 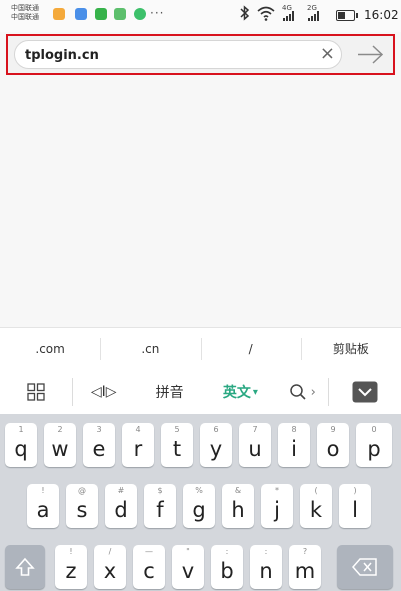 I want to click on key-f: $ f, so click(x=160, y=506).